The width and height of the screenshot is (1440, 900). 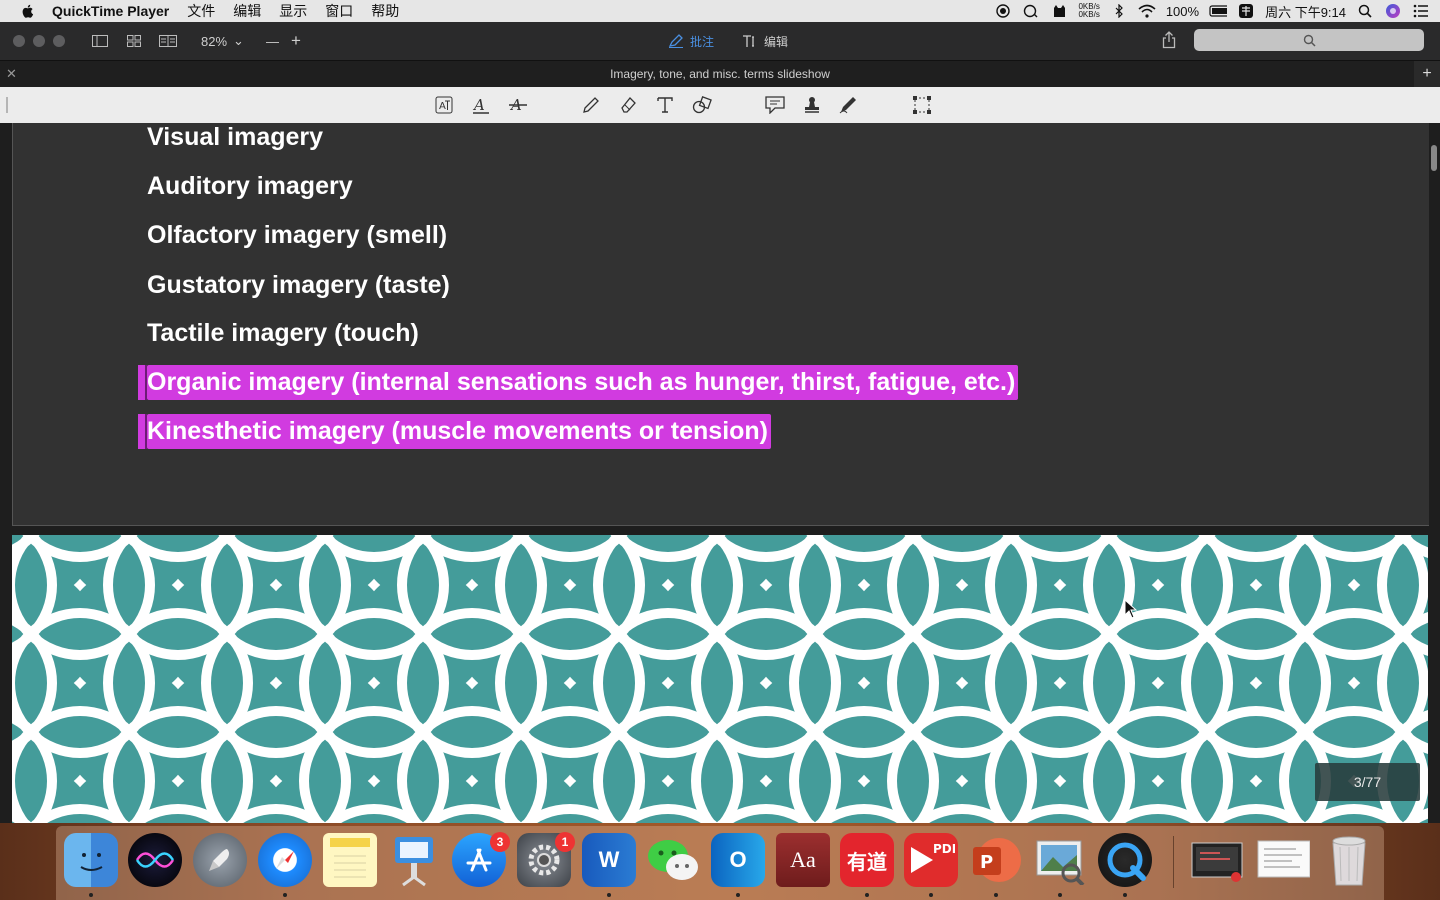 I want to click on word-label: W, so click(x=609, y=859).